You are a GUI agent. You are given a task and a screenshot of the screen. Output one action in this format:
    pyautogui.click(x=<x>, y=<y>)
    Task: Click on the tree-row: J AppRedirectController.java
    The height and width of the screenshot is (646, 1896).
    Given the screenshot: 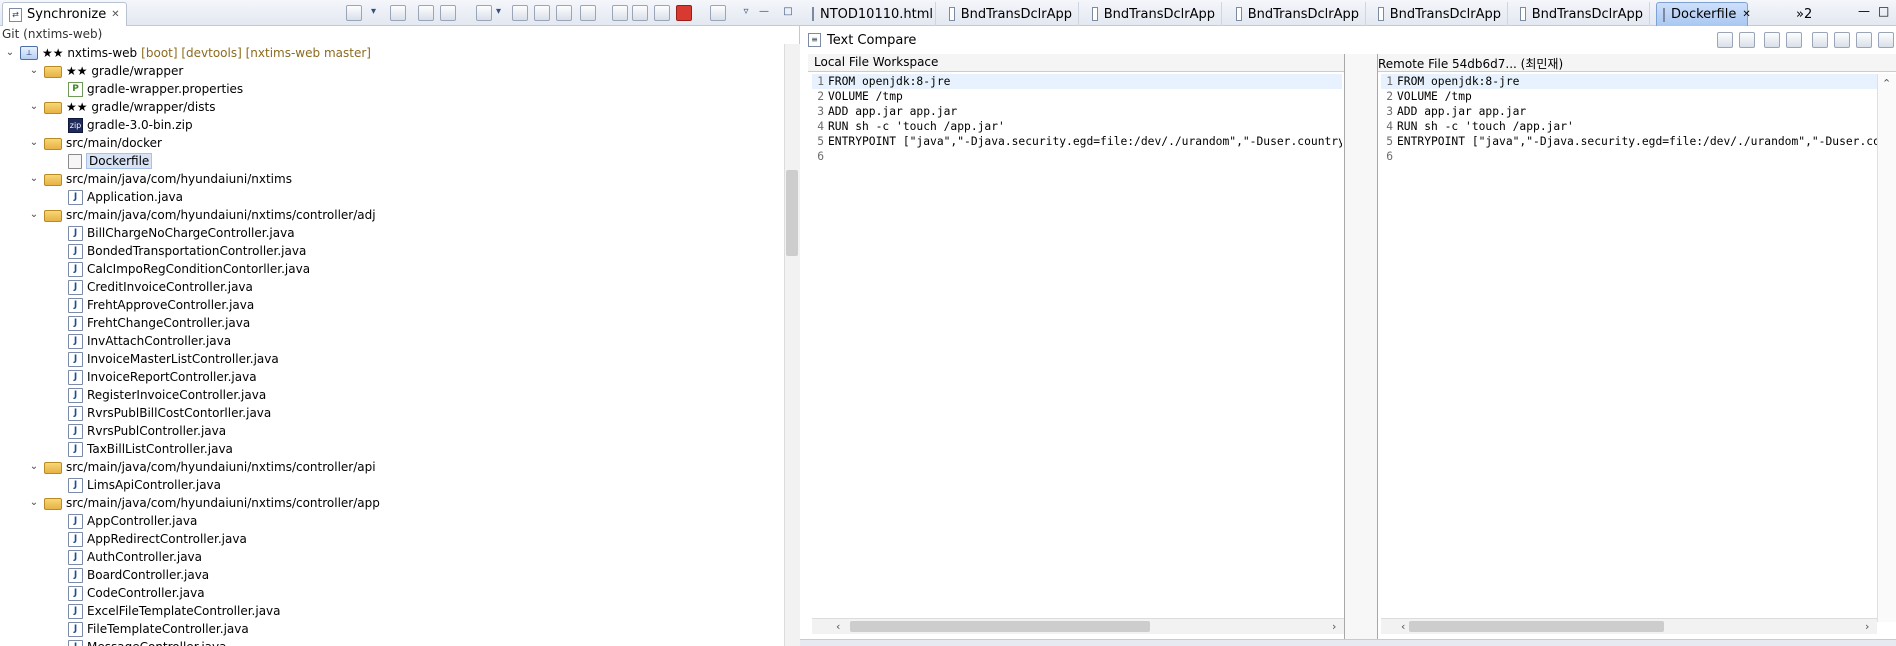 What is the action you would take?
    pyautogui.click(x=392, y=539)
    